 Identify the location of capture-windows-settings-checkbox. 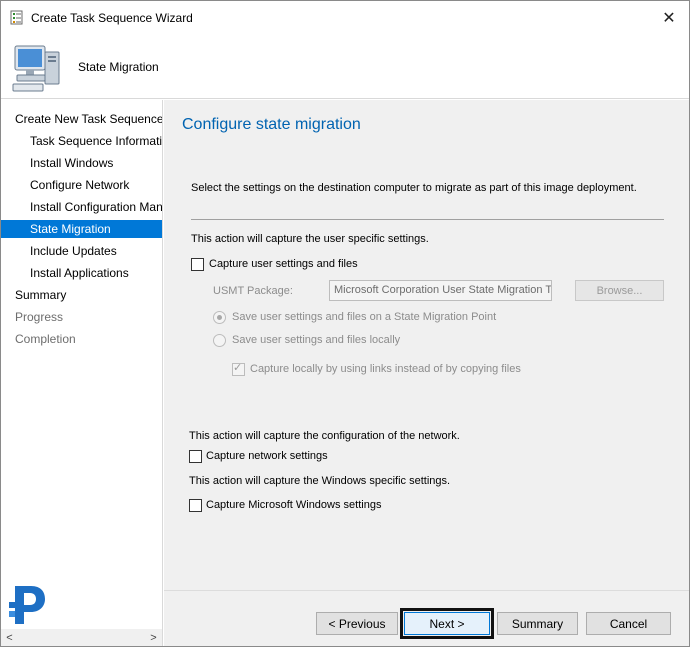
(195, 505).